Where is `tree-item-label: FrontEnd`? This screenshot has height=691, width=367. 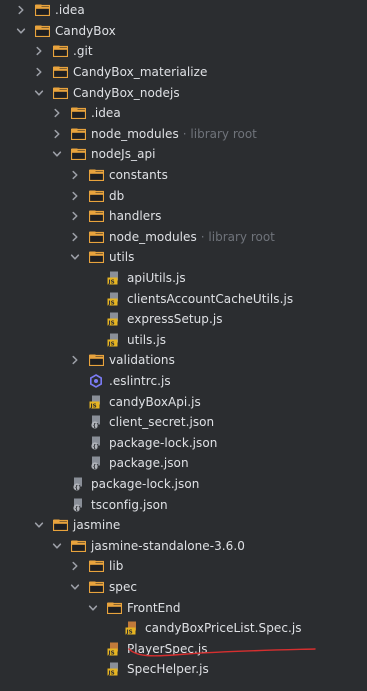
tree-item-label: FrontEnd is located at coordinates (154, 607).